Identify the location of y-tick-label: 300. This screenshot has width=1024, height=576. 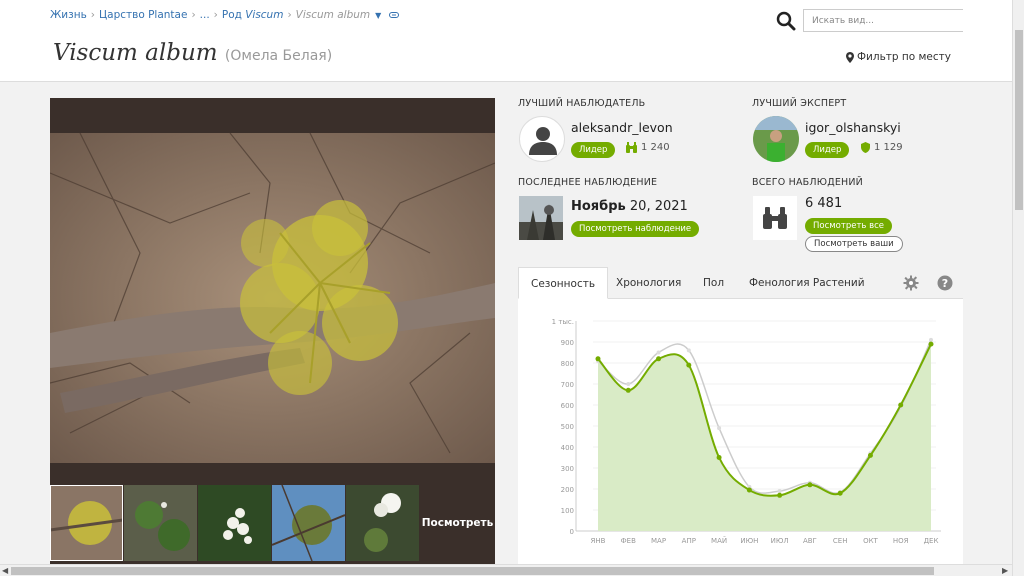
(567, 469).